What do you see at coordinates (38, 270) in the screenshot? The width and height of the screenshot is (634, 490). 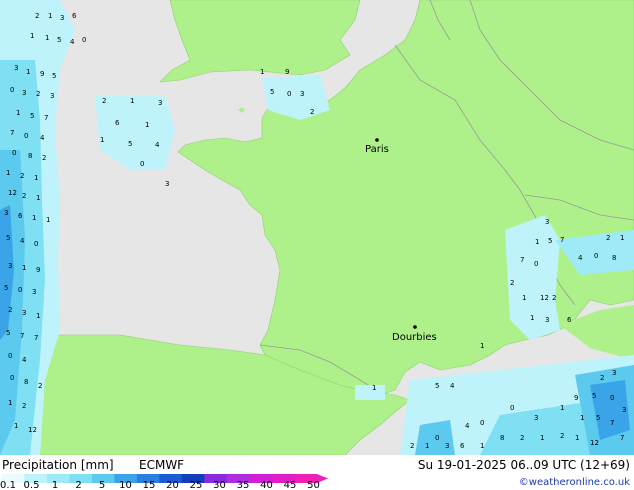 I see `precip-value: 9` at bounding box center [38, 270].